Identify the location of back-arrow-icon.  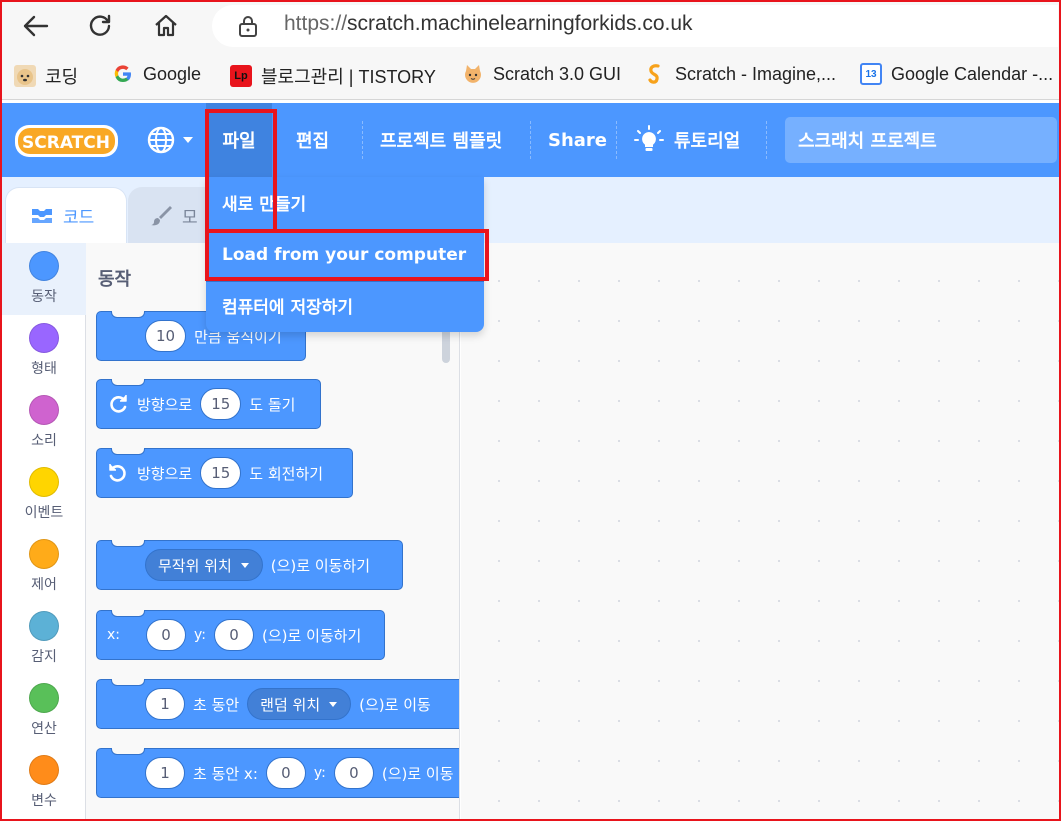
(36, 26).